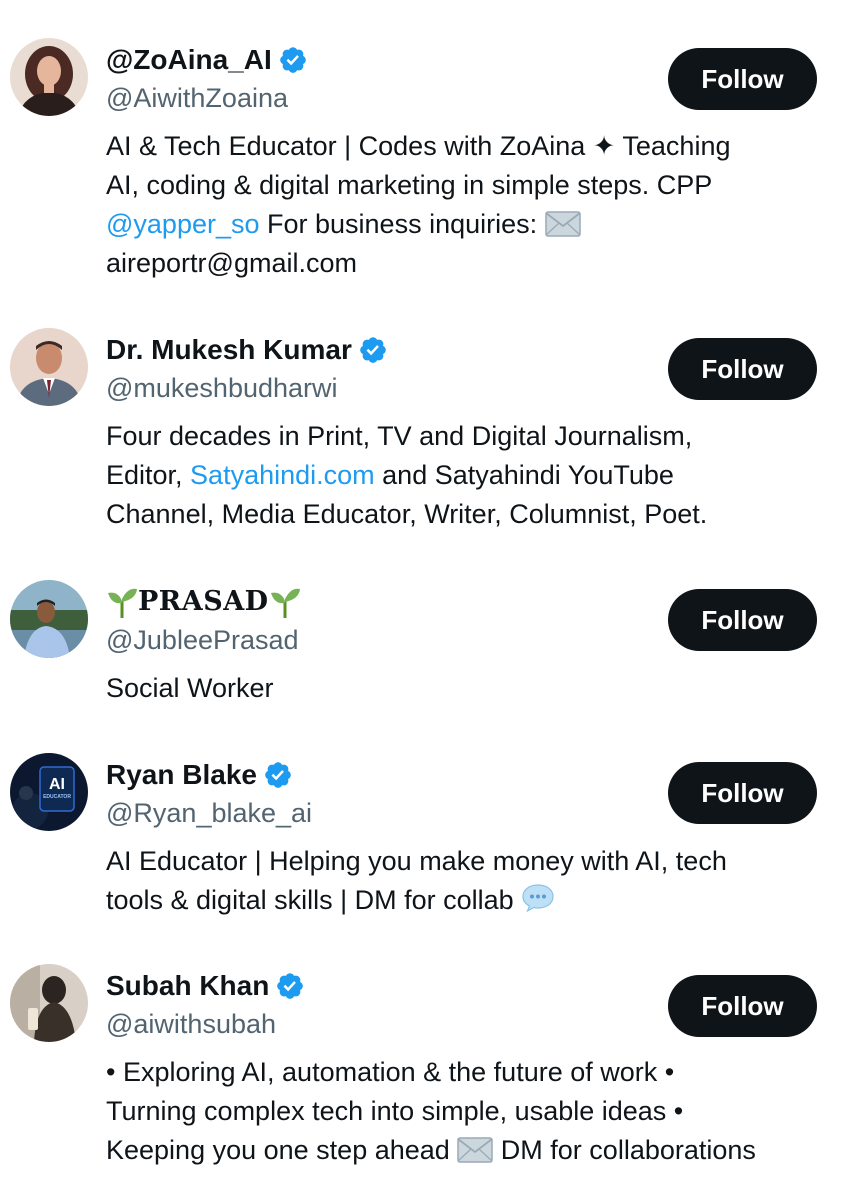  What do you see at coordinates (57, 784) in the screenshot?
I see `avatar-text: AI` at bounding box center [57, 784].